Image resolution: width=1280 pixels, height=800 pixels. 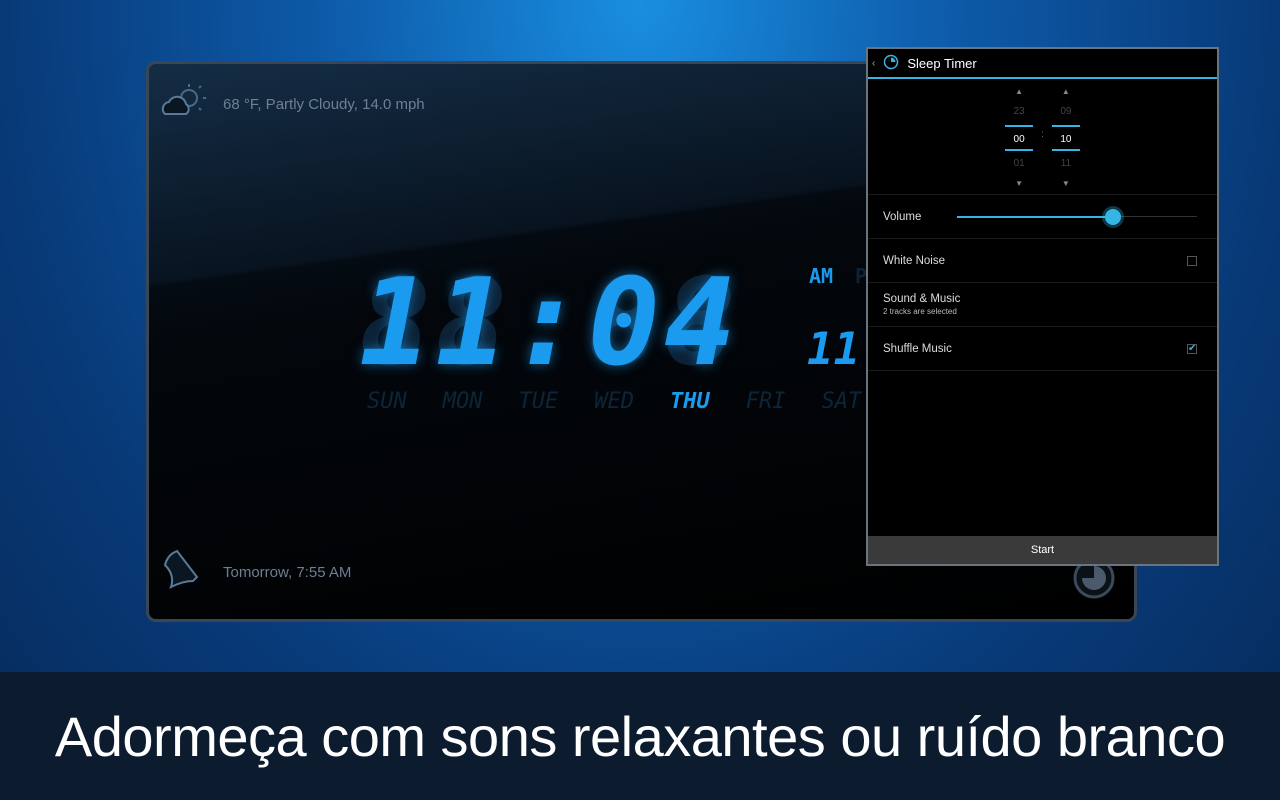 What do you see at coordinates (1042, 261) in the screenshot?
I see `white-noise-row: White Noise` at bounding box center [1042, 261].